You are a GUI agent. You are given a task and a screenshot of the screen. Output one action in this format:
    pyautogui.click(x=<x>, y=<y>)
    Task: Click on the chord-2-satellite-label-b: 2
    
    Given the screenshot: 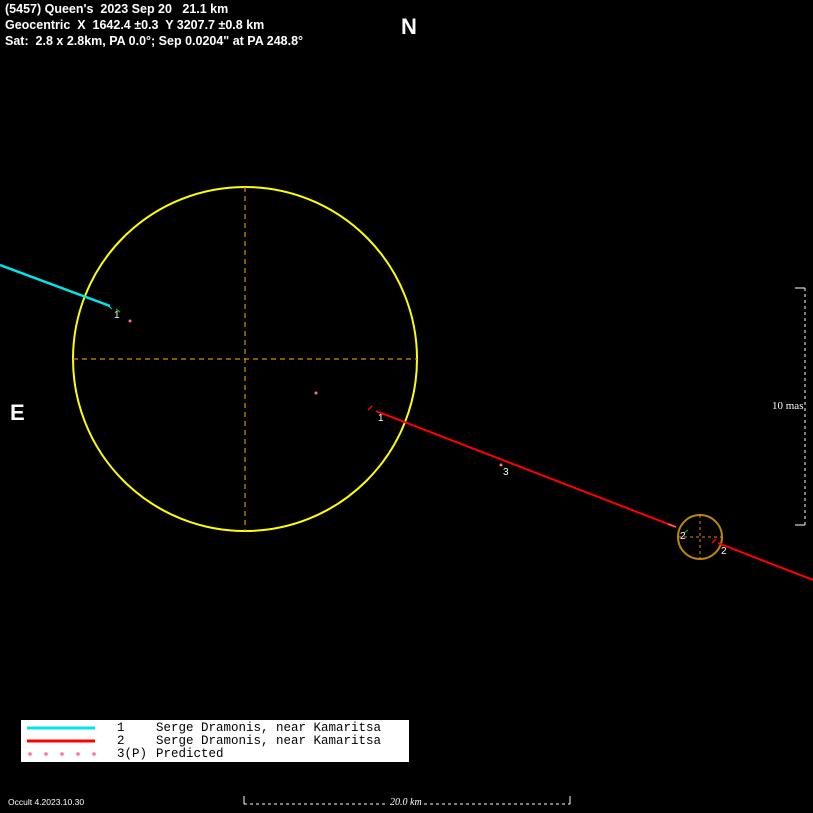 What is the action you would take?
    pyautogui.click(x=724, y=551)
    